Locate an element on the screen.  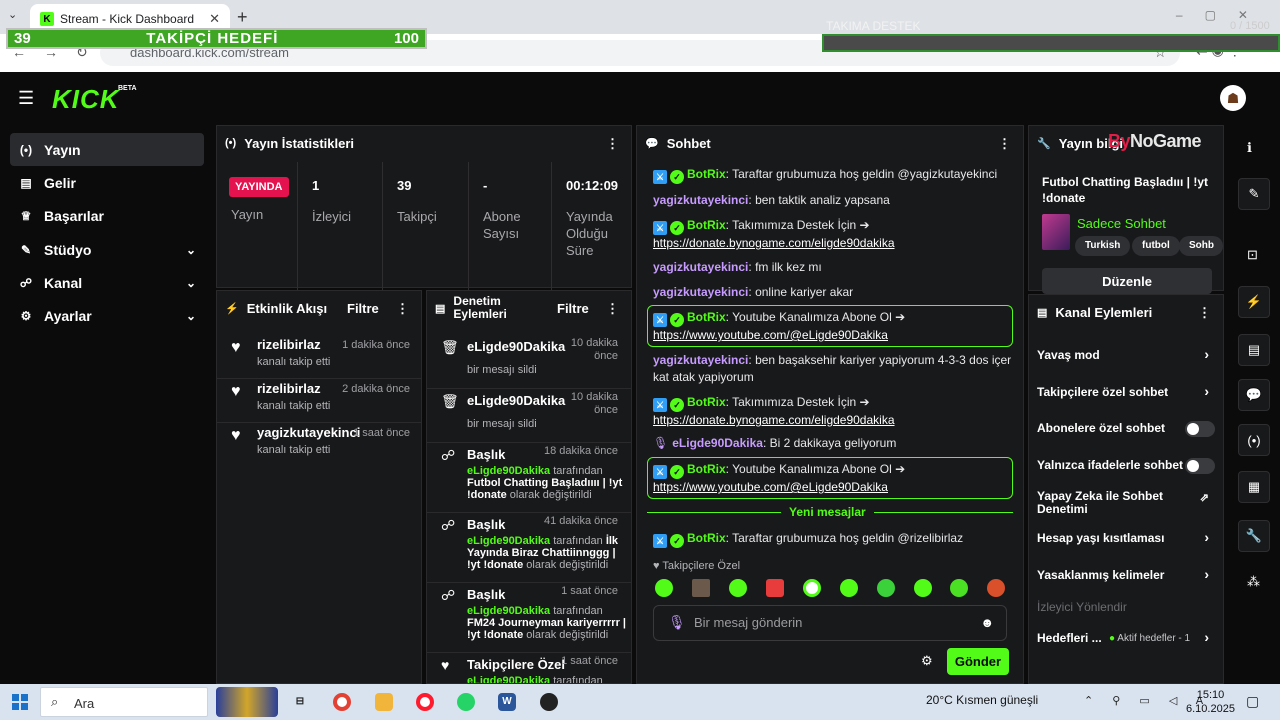
search-label: Ara is located at coordinates (84, 703).